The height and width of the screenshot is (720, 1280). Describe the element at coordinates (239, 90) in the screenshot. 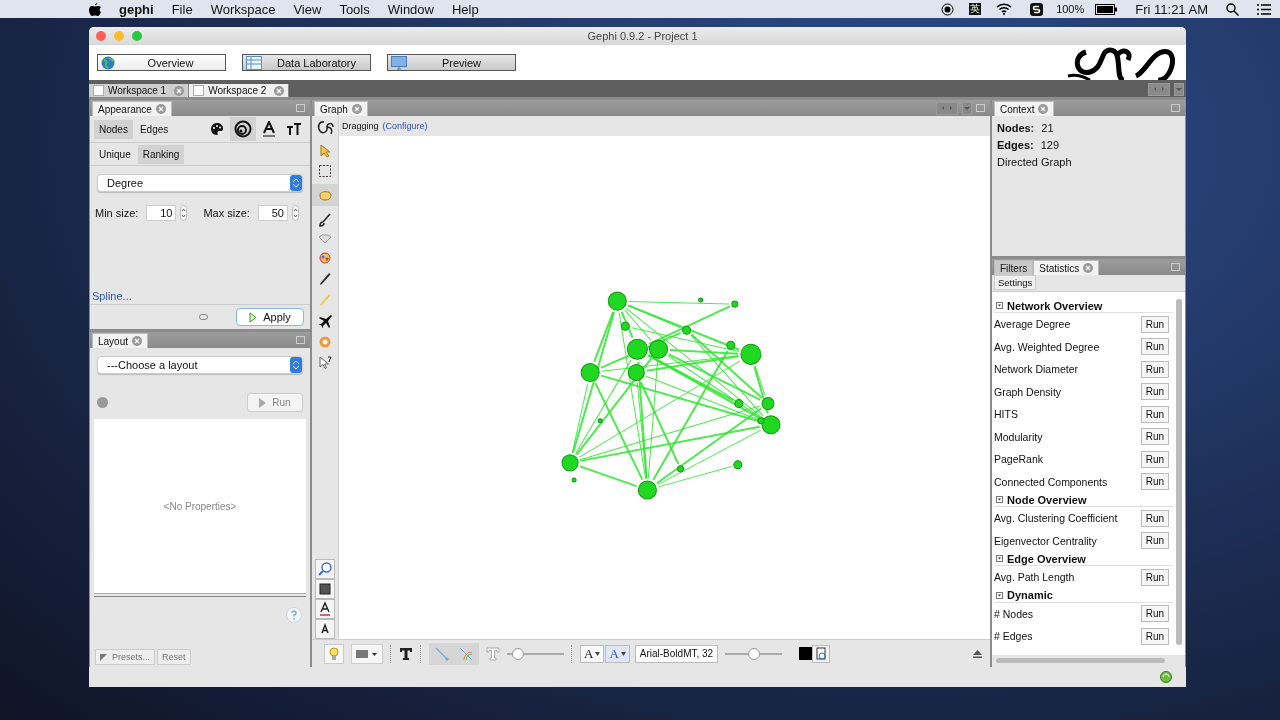

I see `workspace-tab: Workspace 2` at that location.